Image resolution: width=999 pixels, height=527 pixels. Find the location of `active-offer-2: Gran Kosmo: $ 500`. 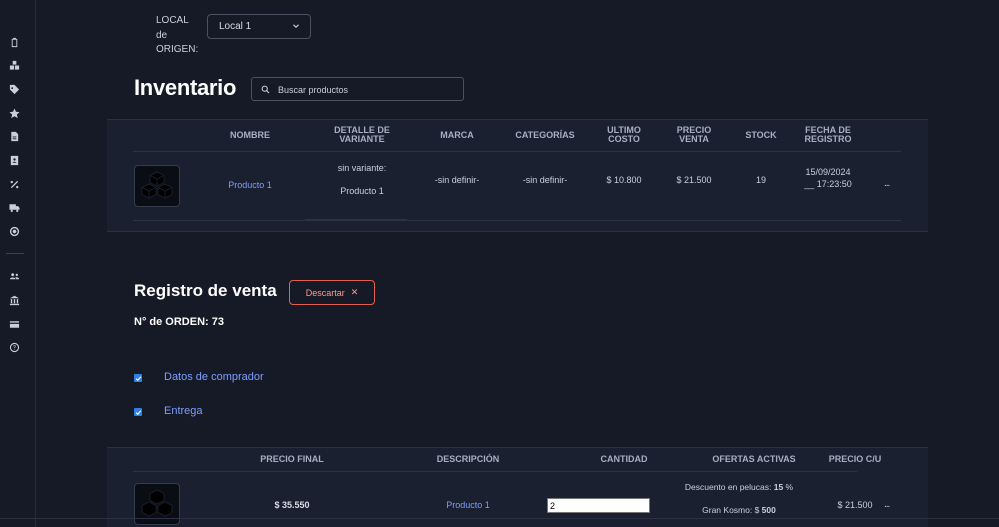

active-offer-2: Gran Kosmo: $ 500 is located at coordinates (739, 510).